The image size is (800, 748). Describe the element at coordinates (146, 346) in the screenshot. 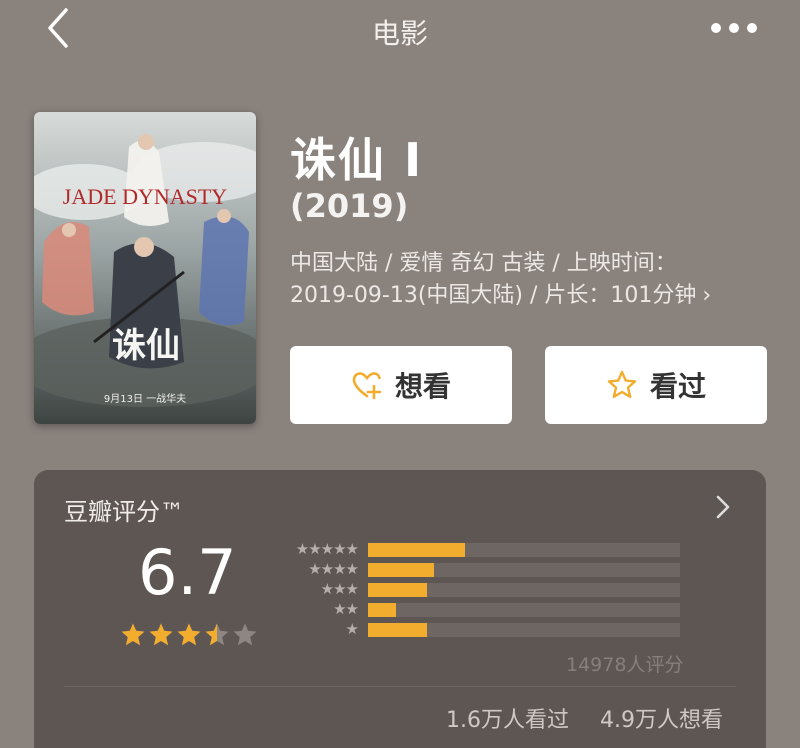

I see `poster-title-cn: 诛仙` at that location.